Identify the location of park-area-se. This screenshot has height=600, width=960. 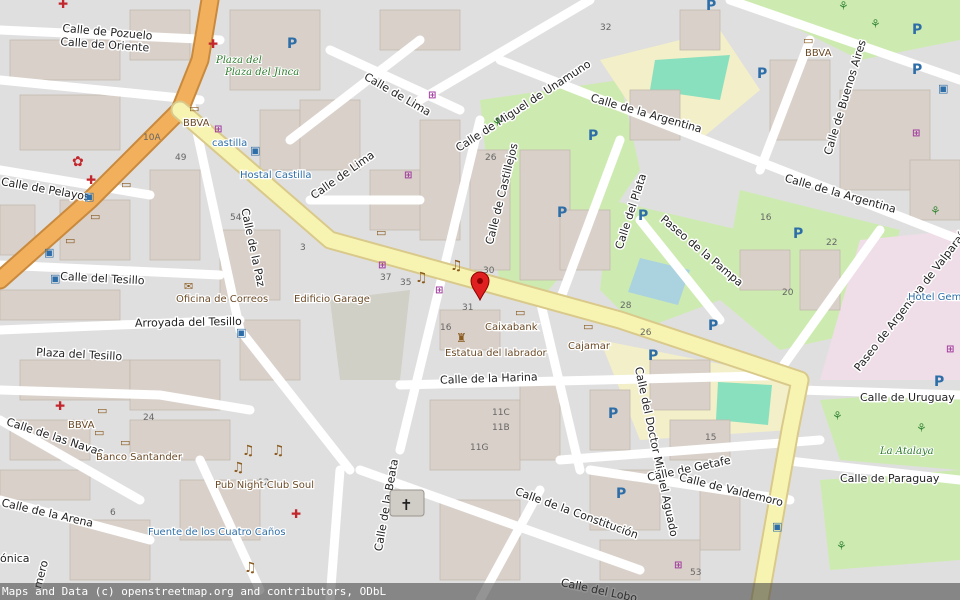
(890, 520).